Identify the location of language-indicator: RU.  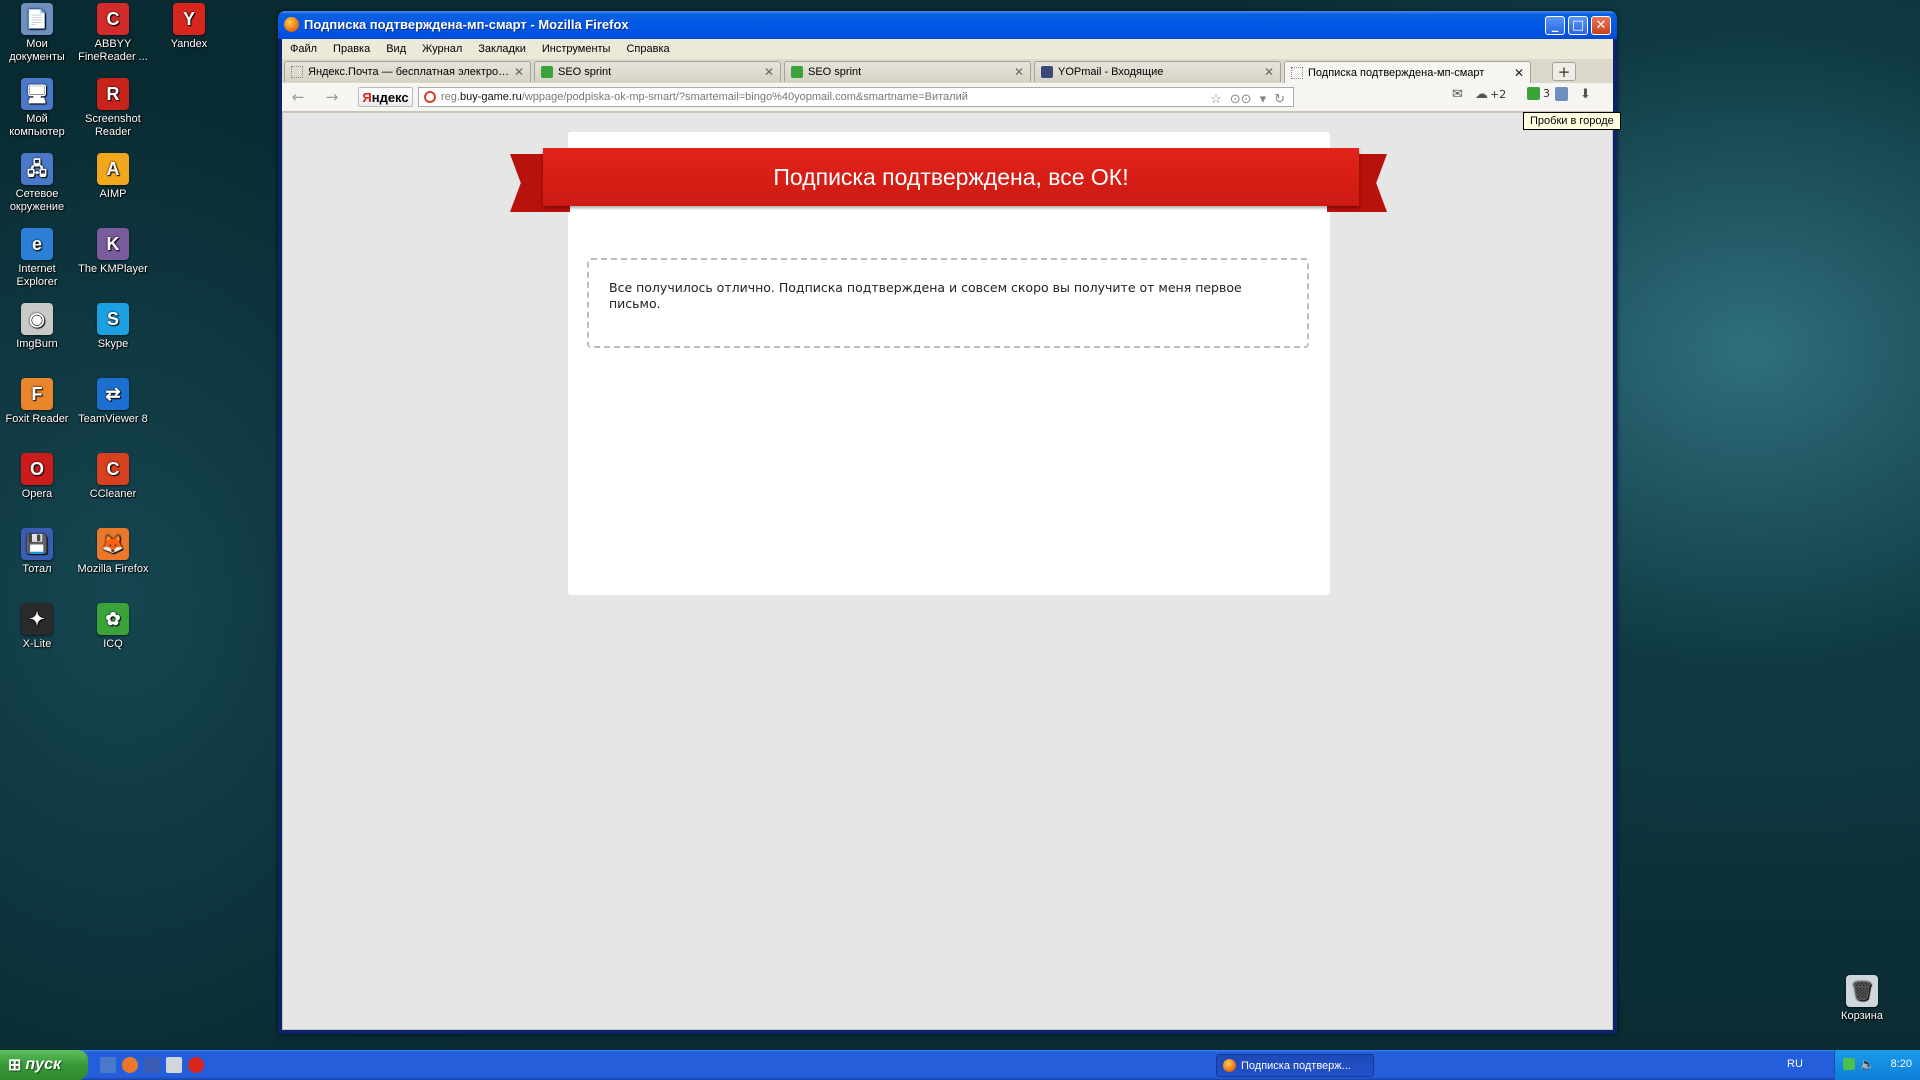
(1795, 1064).